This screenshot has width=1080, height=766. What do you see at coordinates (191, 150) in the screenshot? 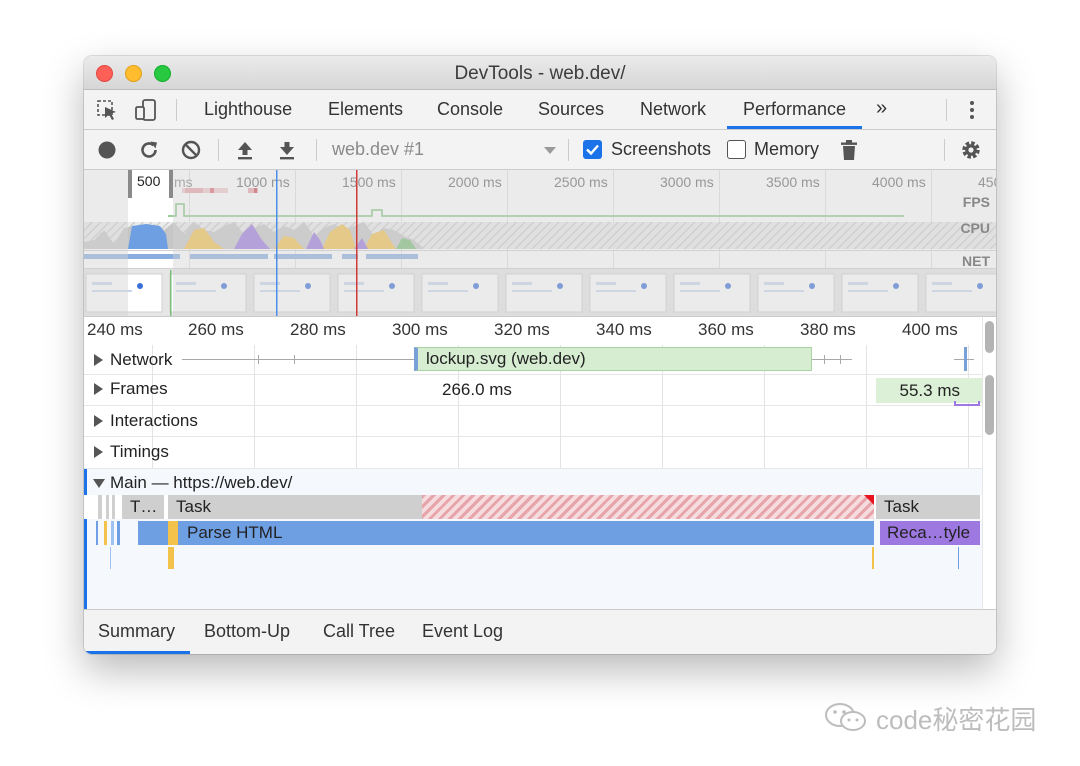
I see `clear-icon` at bounding box center [191, 150].